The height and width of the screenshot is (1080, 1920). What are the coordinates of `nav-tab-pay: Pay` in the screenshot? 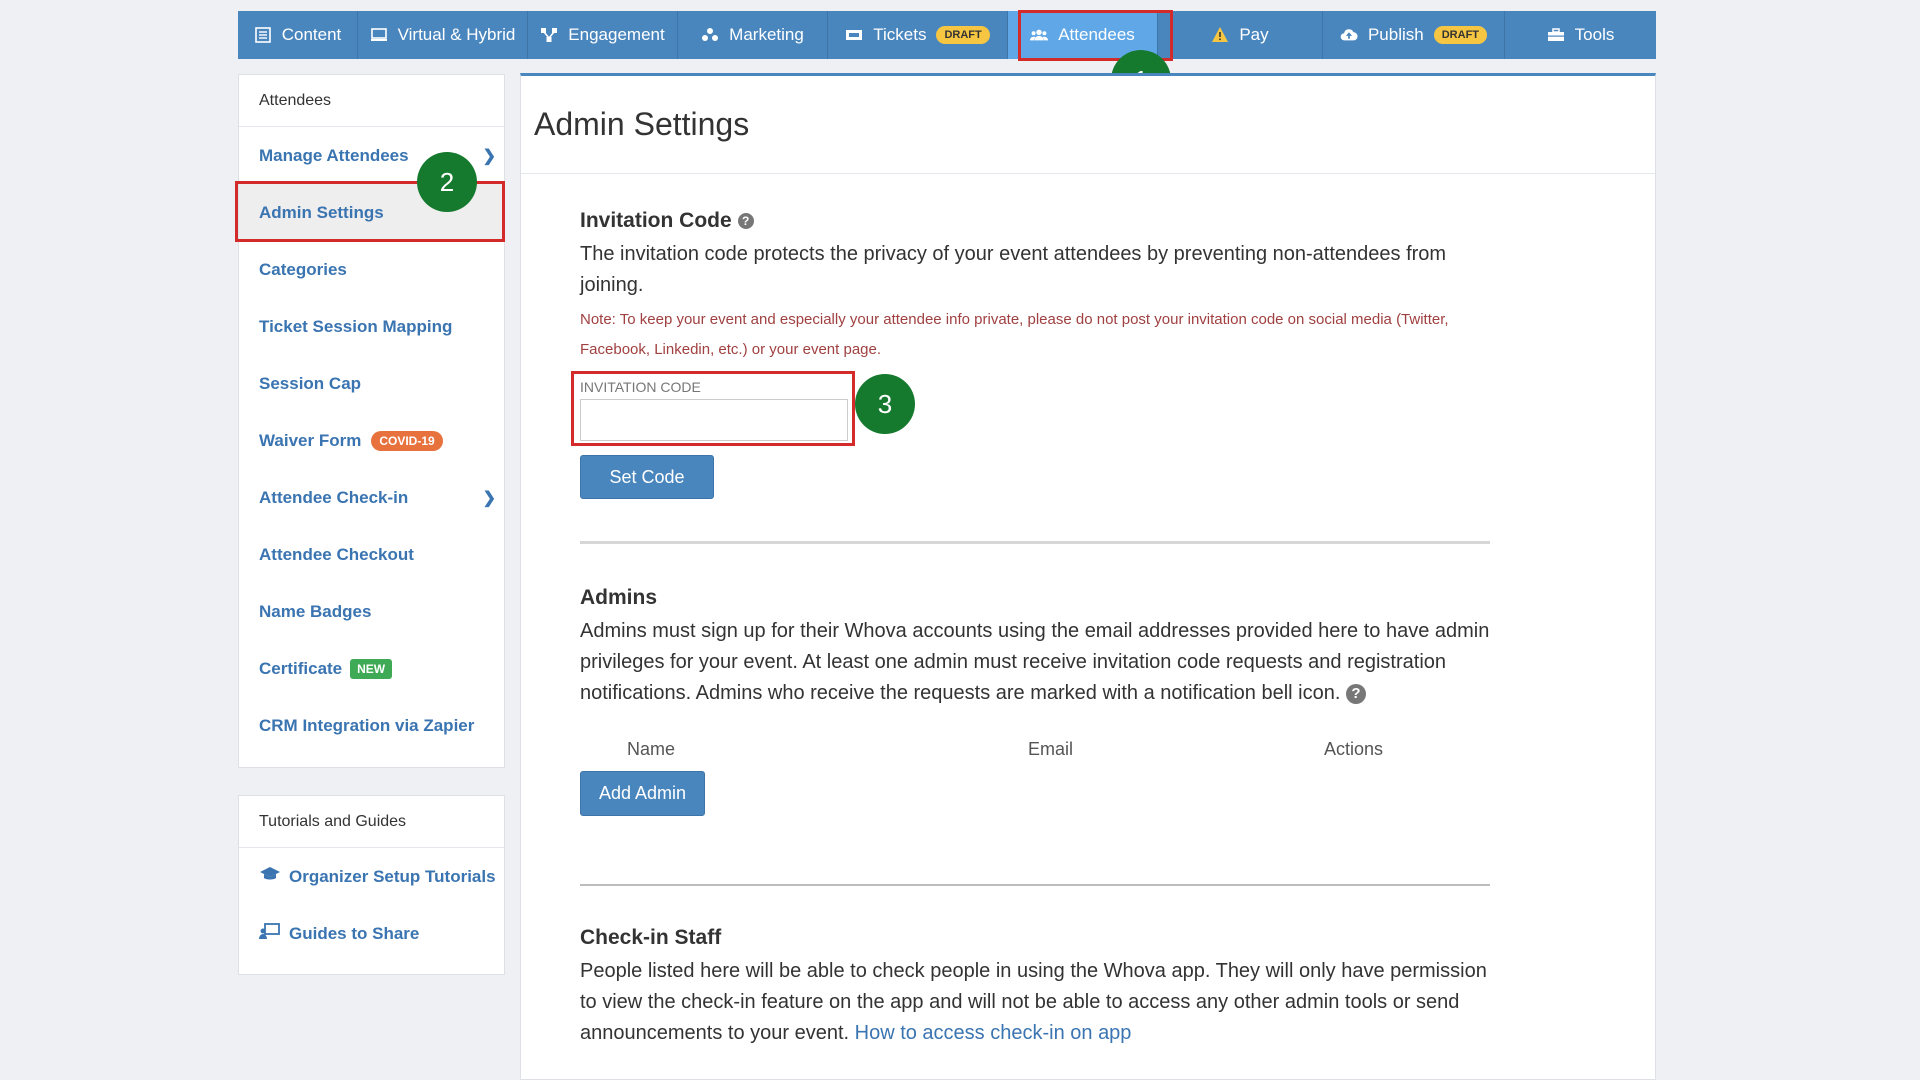 It's located at (1240, 35).